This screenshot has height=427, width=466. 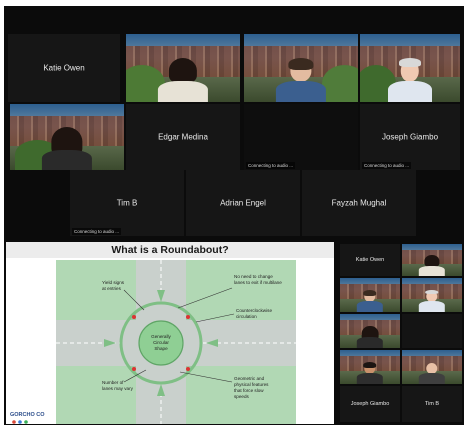 I want to click on participant-name: Adrian Engel, so click(x=243, y=203).